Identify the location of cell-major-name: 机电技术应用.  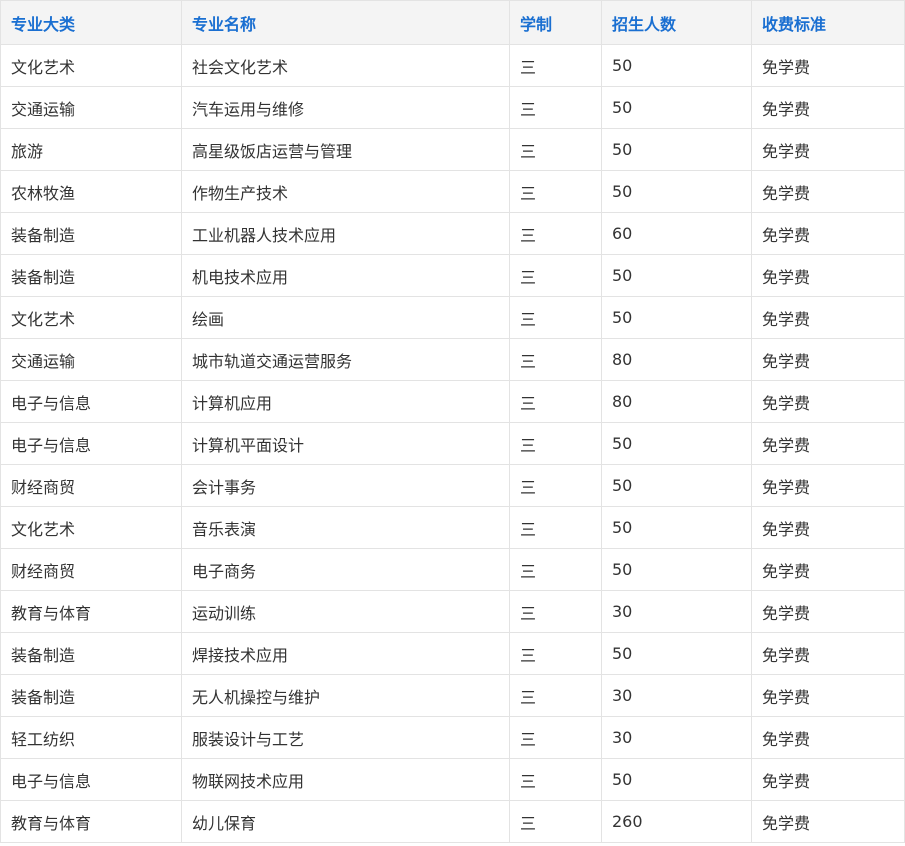
(345, 275).